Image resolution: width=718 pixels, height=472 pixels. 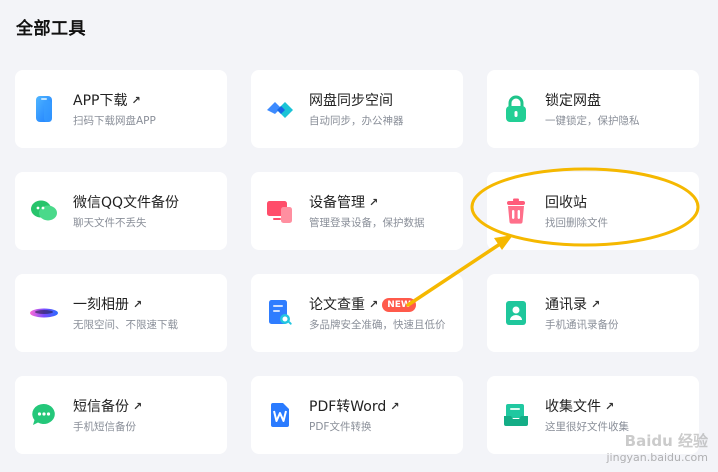 I want to click on tool-title: 论文查重, so click(x=337, y=305).